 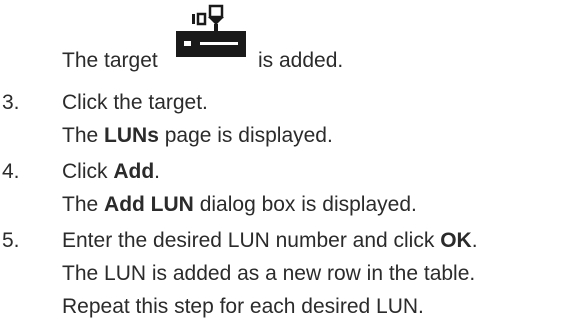 What do you see at coordinates (135, 102) in the screenshot?
I see `step-action: Click the target.` at bounding box center [135, 102].